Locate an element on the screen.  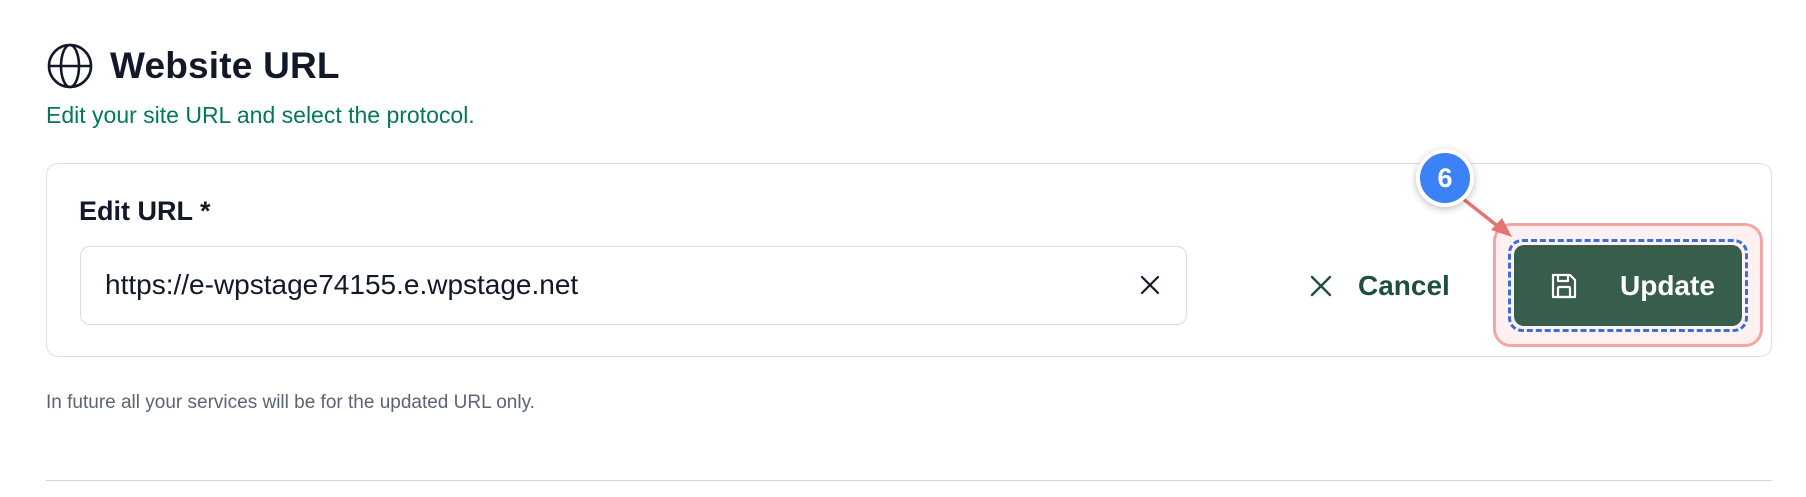
cancel-button-label: Cancel is located at coordinates (1404, 285).